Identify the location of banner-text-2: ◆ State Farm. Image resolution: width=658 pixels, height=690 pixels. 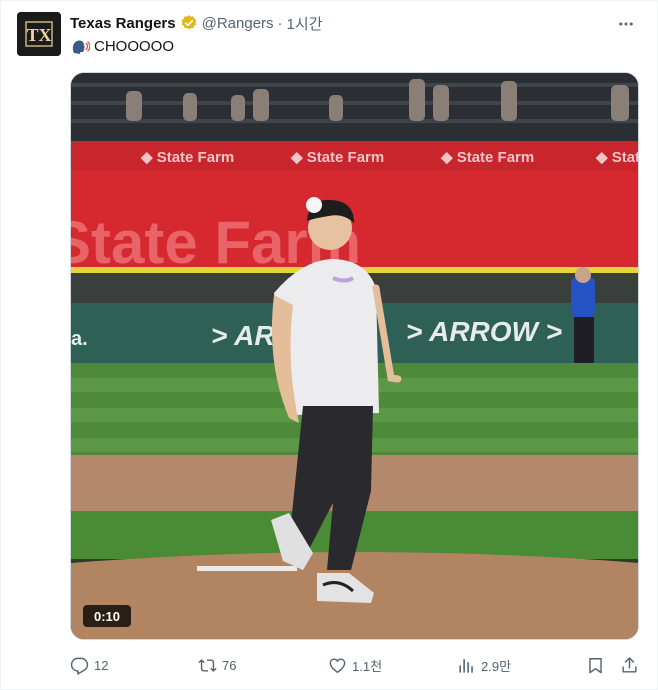
(337, 157).